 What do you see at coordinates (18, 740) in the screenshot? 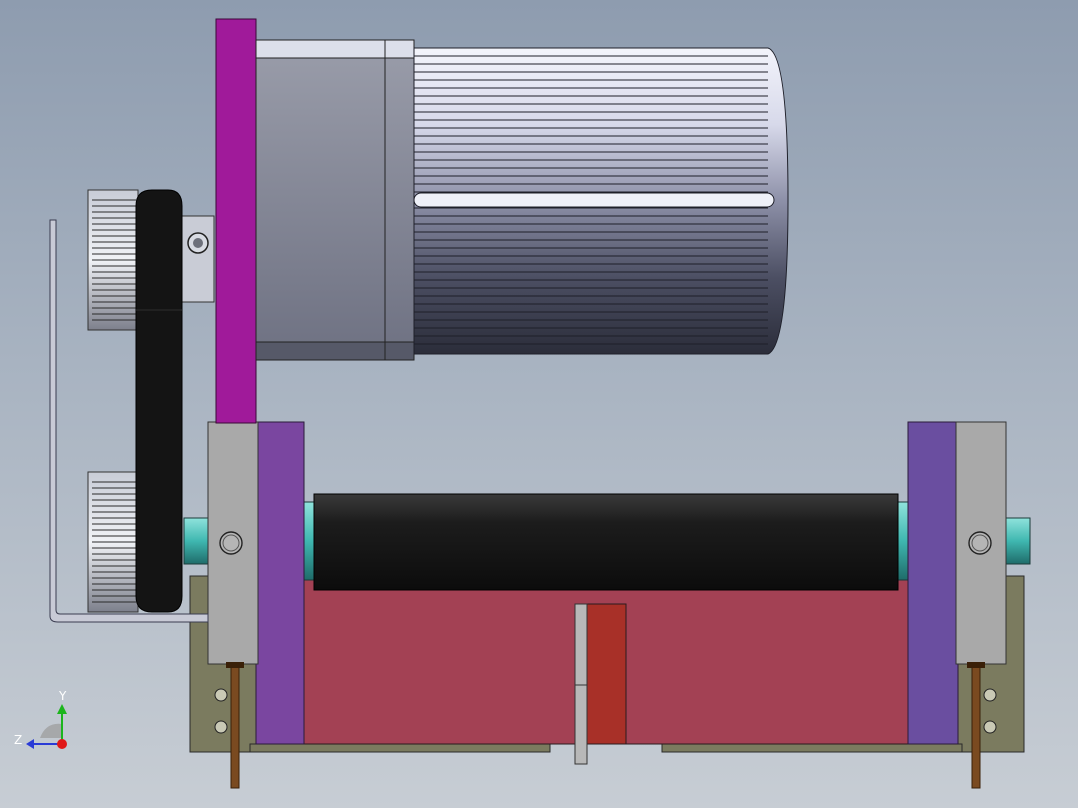
I see `triad-z-label: Z` at bounding box center [18, 740].